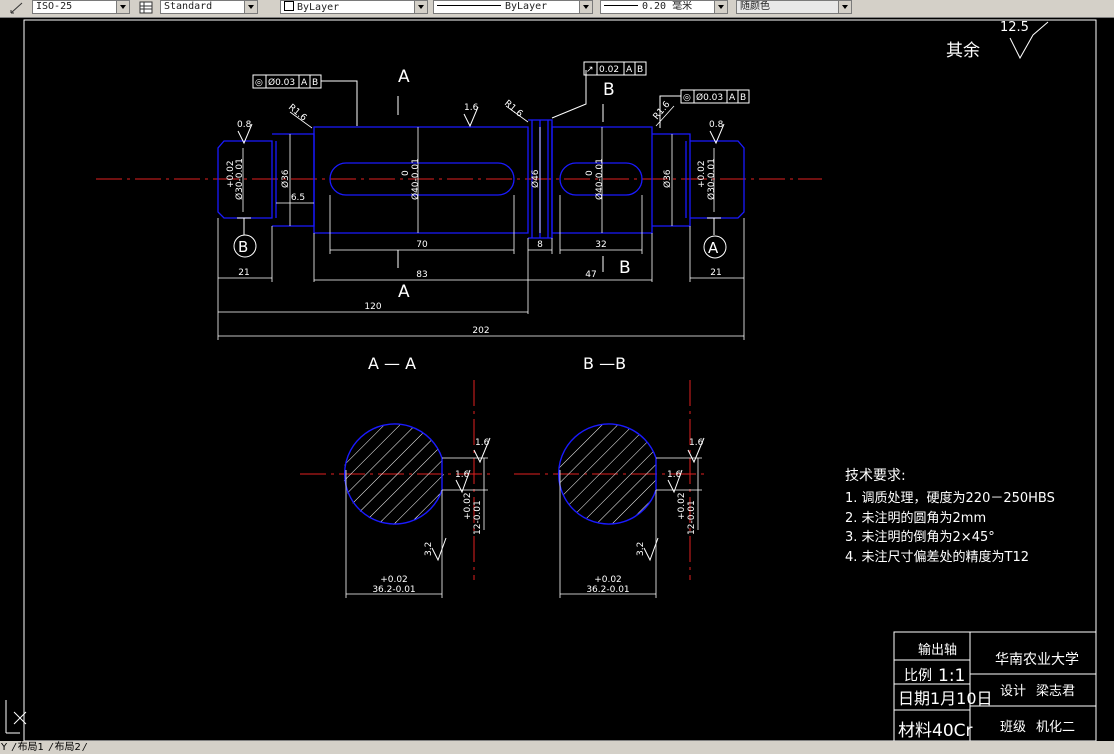 This screenshot has width=1114, height=754. Describe the element at coordinates (16, 717) in the screenshot. I see `ucs-icon` at that location.